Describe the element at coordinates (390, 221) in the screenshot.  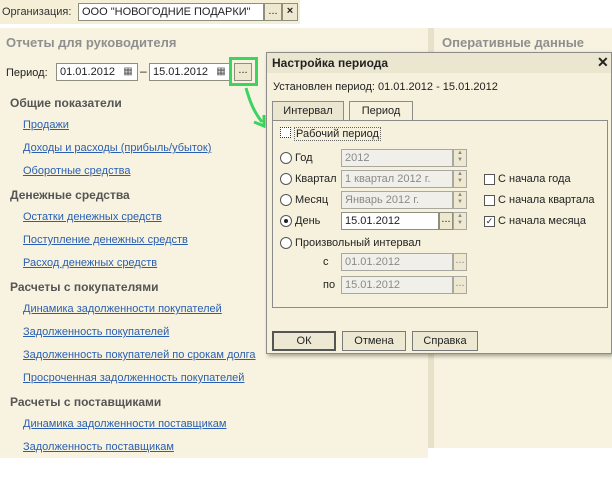
I see `day-field: 15.01.2012` at that location.